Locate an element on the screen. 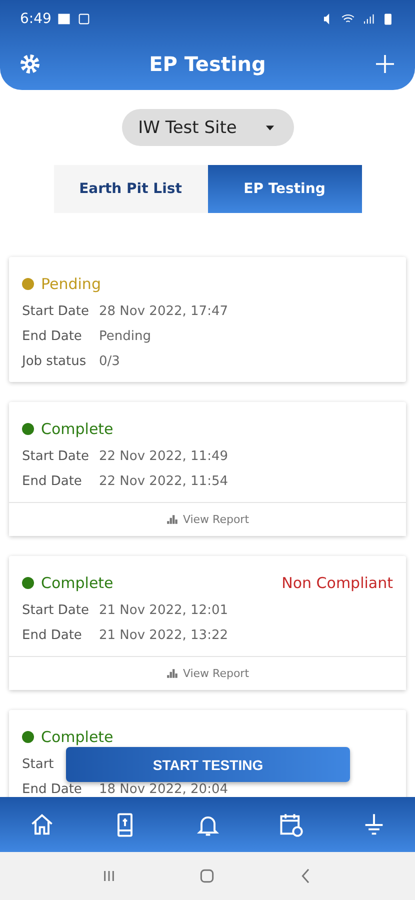 The height and width of the screenshot is (900, 415). calendar-clock-icon is located at coordinates (291, 825).